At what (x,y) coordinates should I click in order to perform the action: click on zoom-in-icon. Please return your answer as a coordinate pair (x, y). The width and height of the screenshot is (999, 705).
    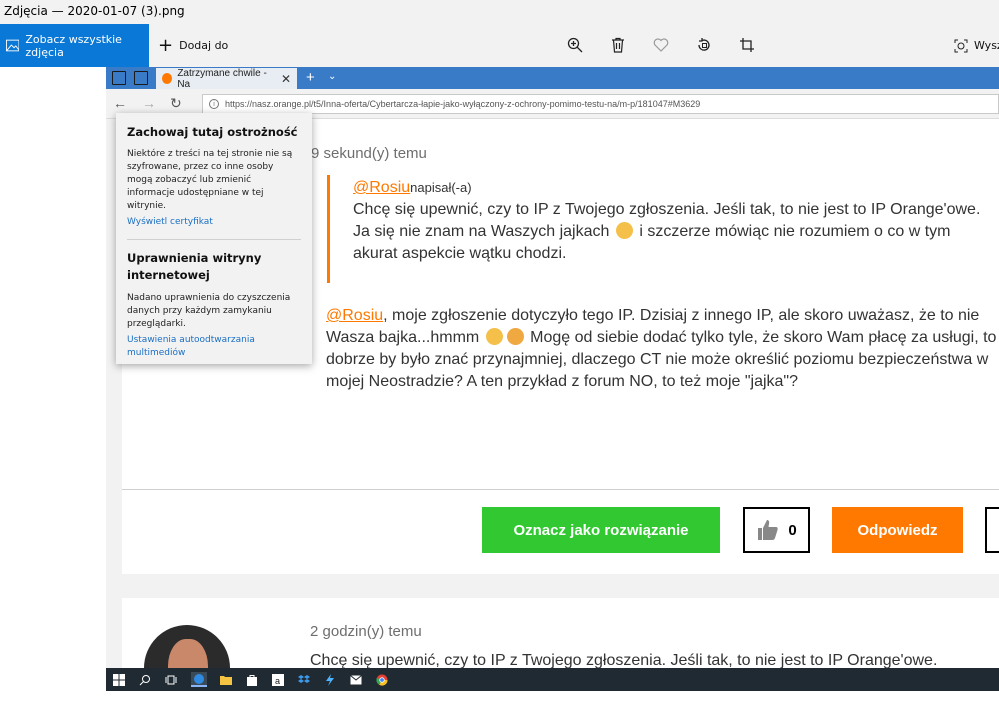
    Looking at the image, I should click on (575, 45).